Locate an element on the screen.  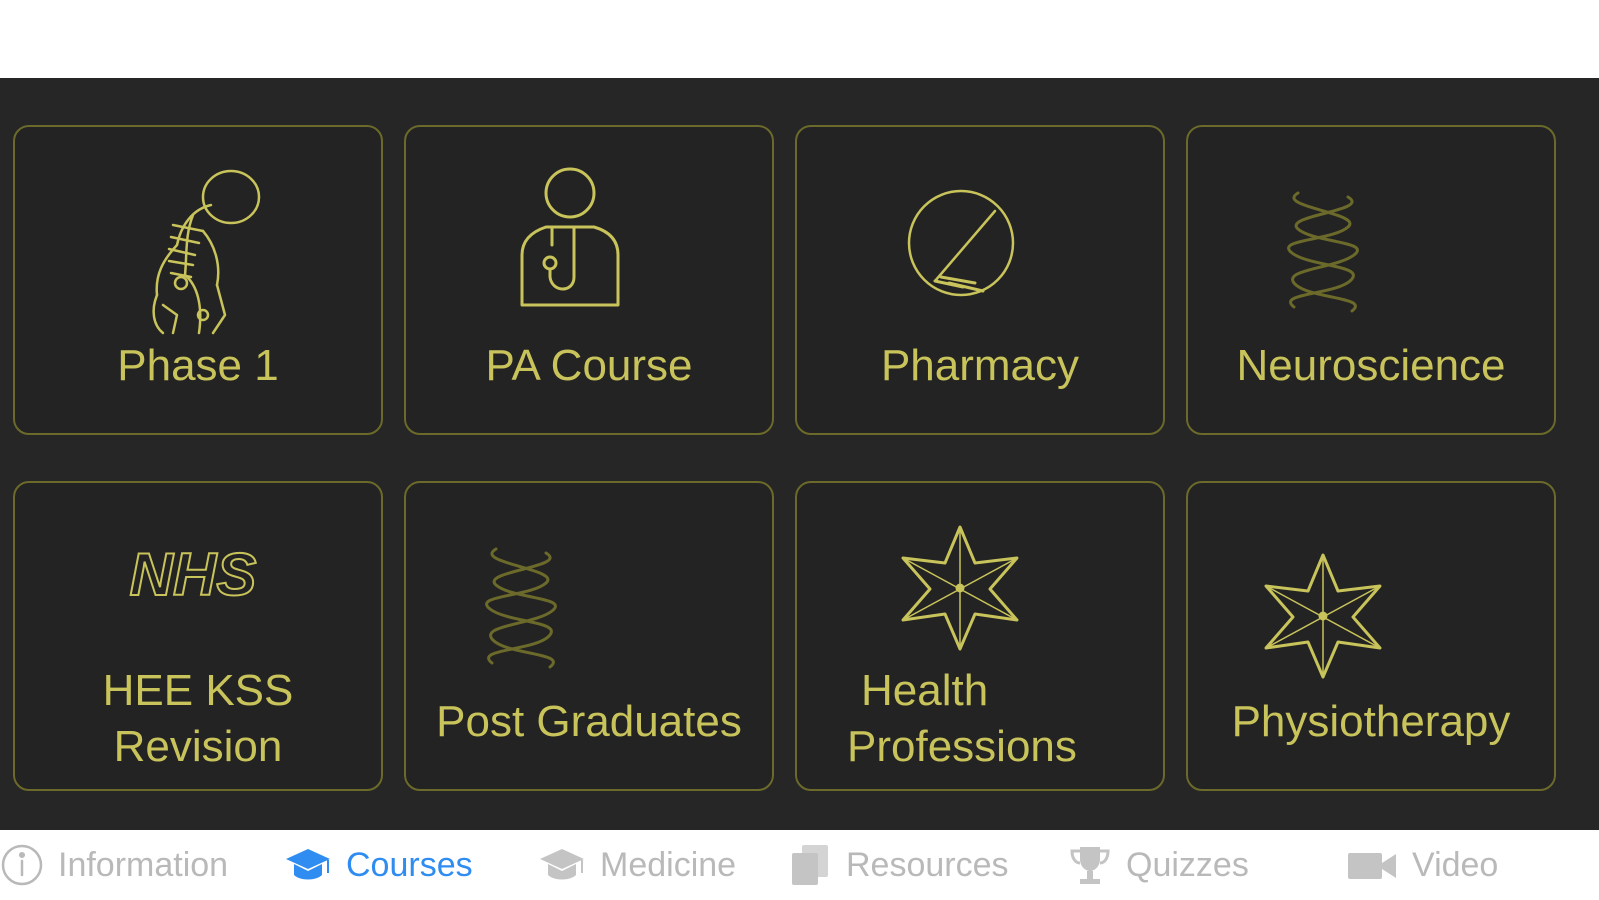
nhs-logo-icon: NHS is located at coordinates (193, 577).